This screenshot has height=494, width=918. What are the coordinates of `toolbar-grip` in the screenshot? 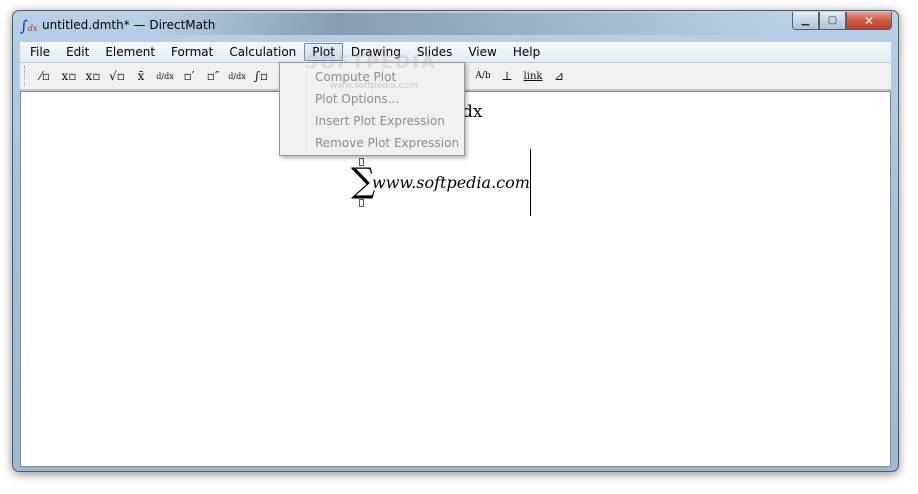 It's located at (25, 76).